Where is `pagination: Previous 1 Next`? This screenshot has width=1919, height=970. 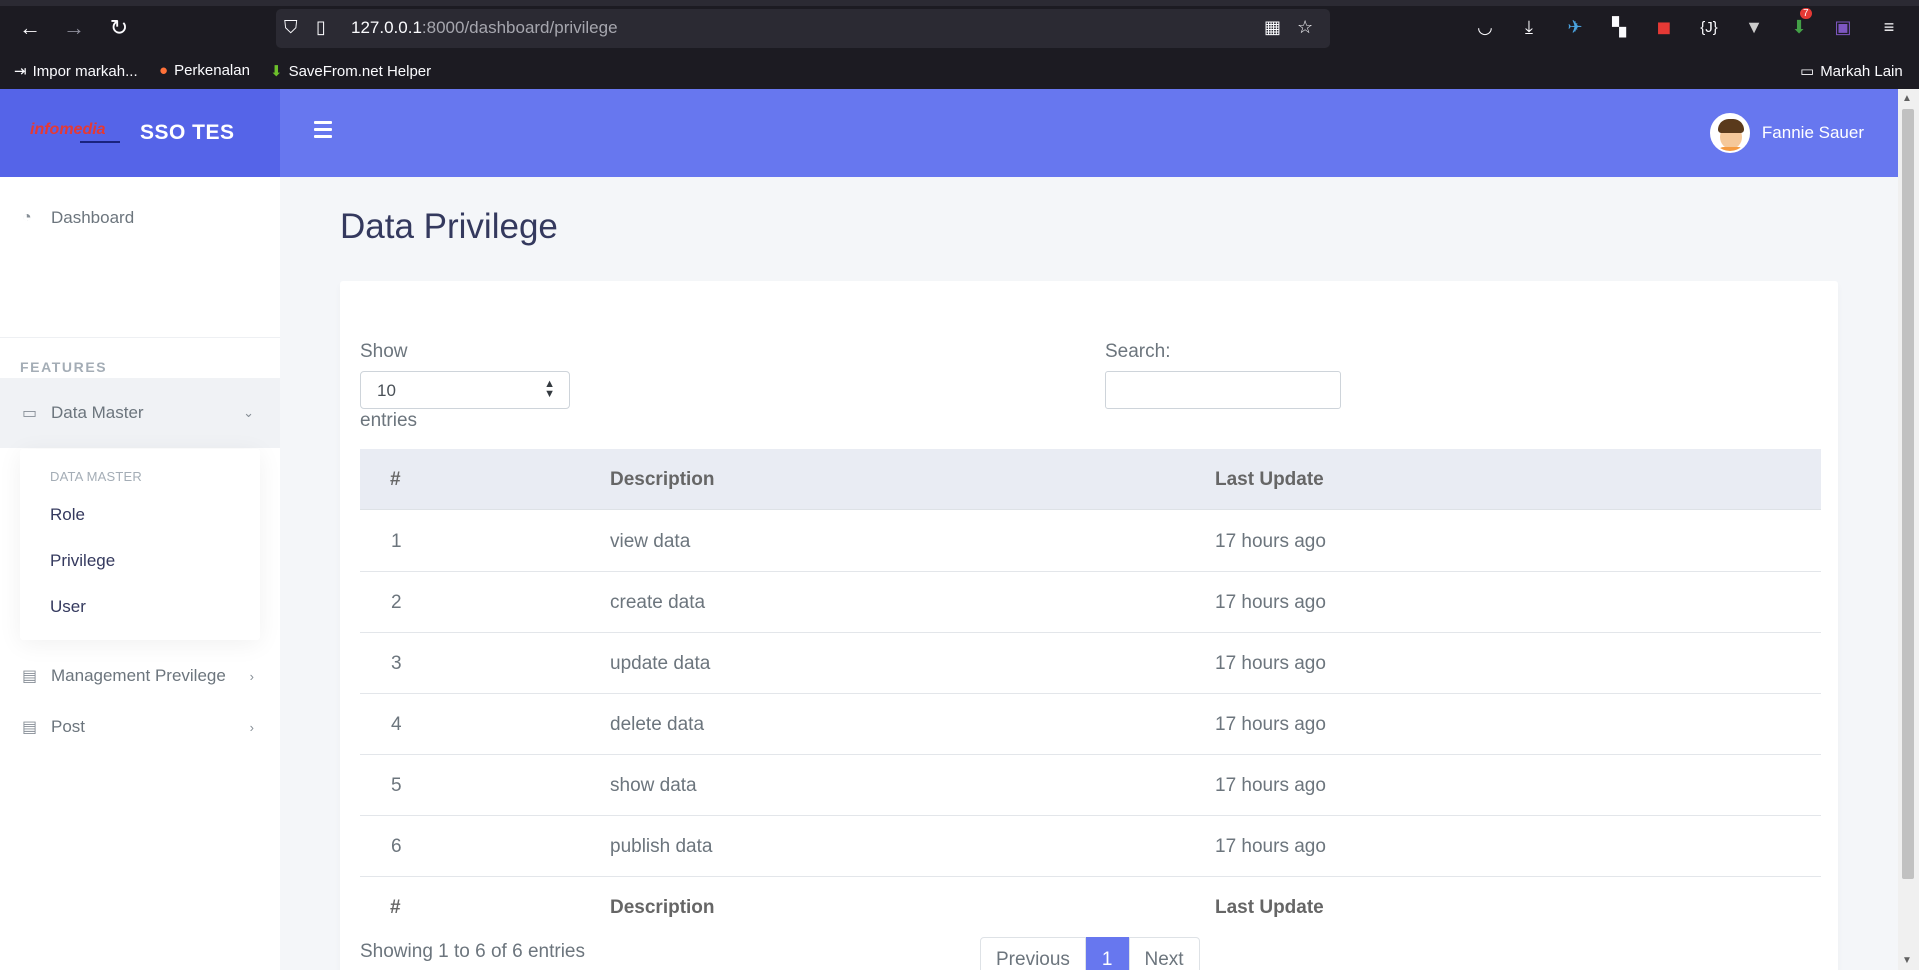 pagination: Previous 1 Next is located at coordinates (1090, 953).